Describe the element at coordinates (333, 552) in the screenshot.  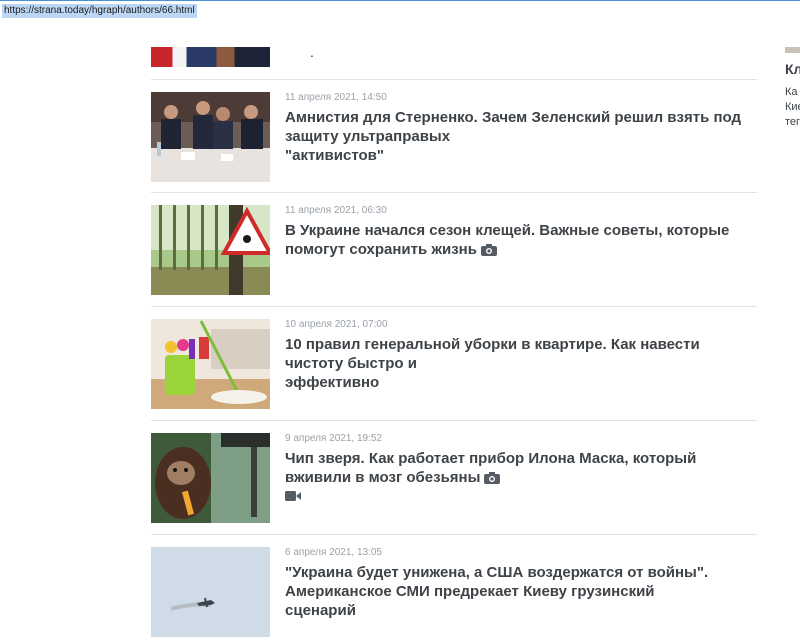
I see `article-date: 6 апреля 2021, 13:05` at that location.